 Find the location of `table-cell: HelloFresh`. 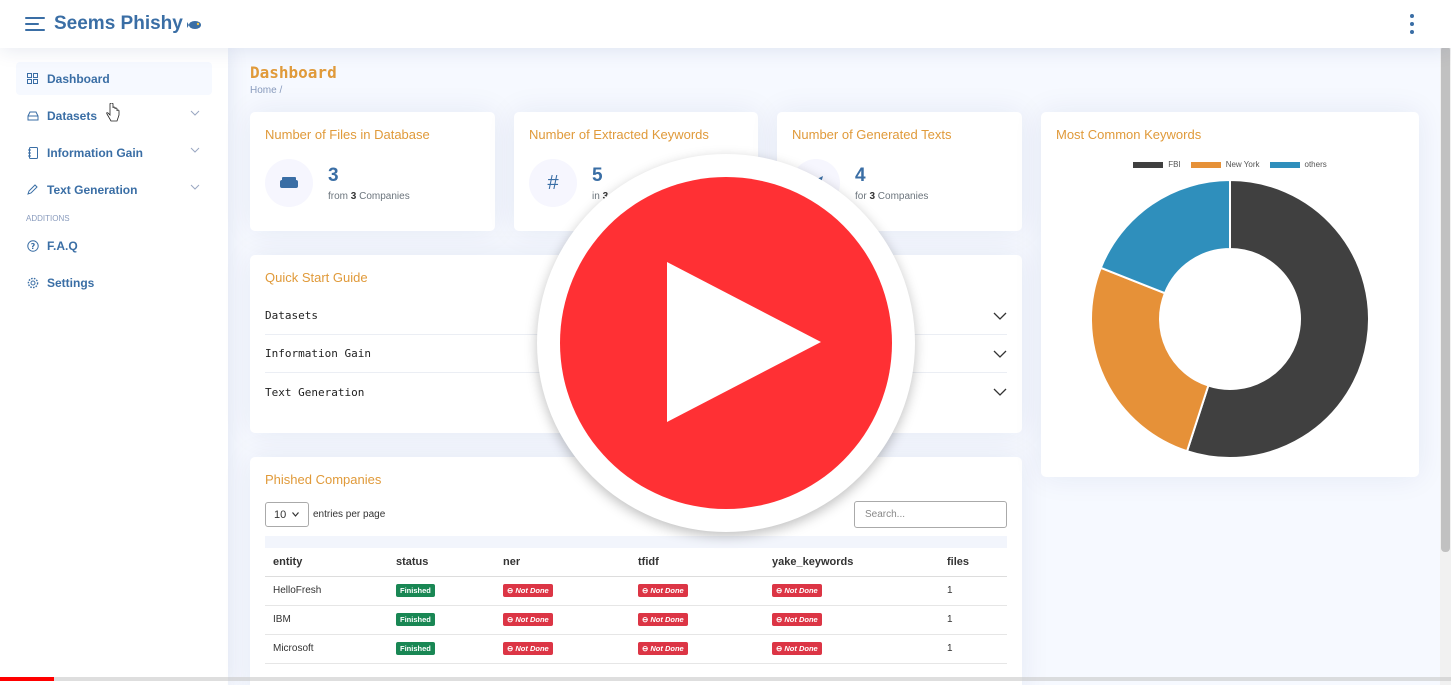

table-cell: HelloFresh is located at coordinates (326, 591).